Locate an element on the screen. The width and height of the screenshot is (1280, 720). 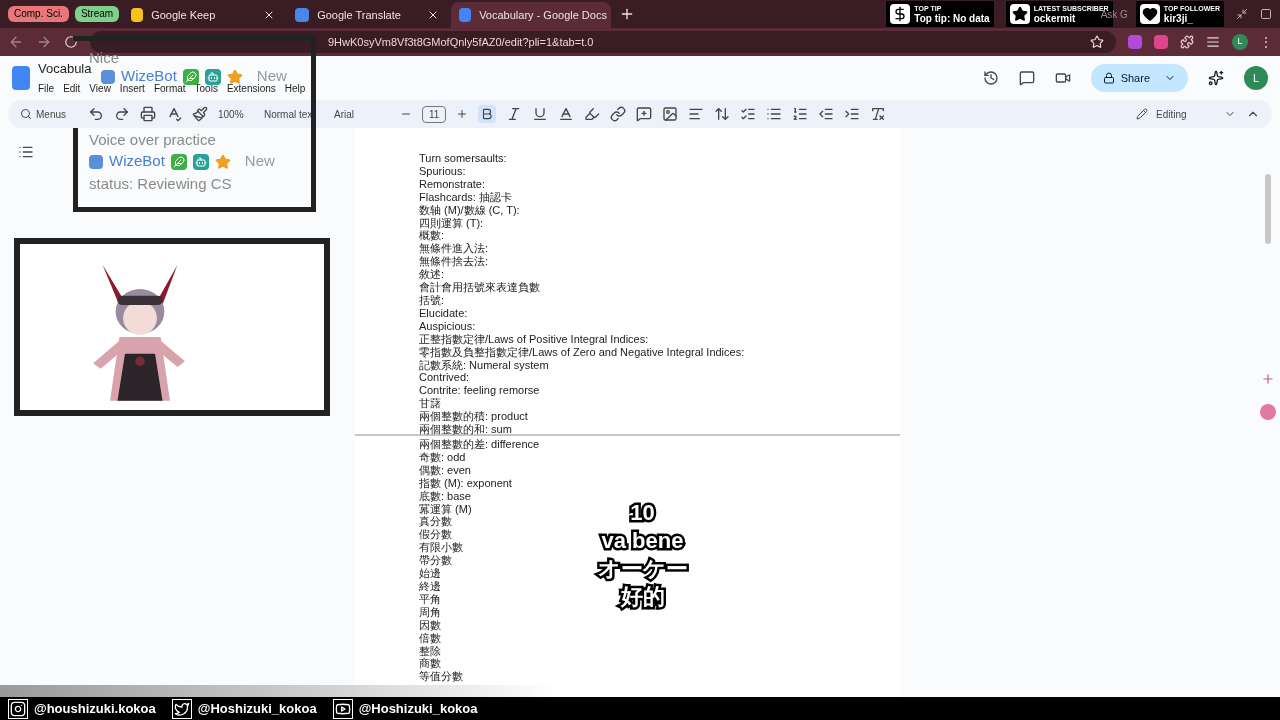
social-handle: @houshizuki.kokoa is located at coordinates (95, 708).